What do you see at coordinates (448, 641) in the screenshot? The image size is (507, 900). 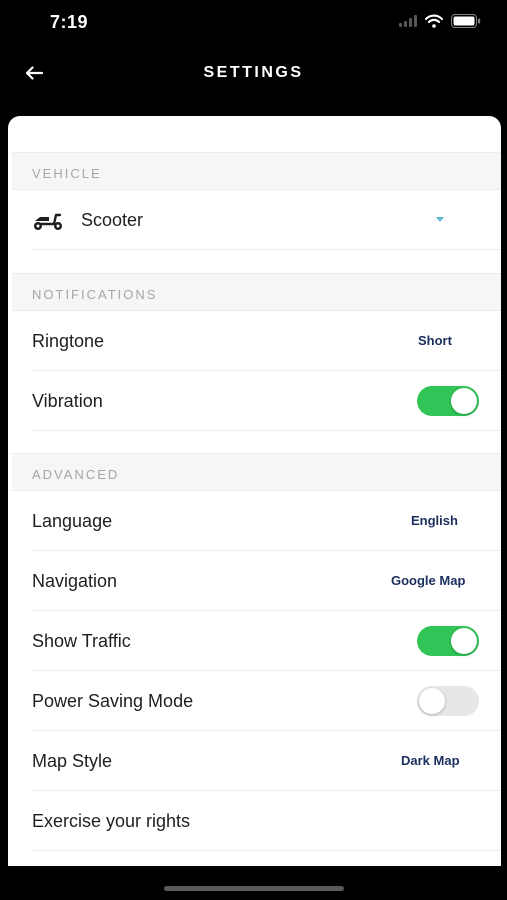 I see `show-traffic-toggle` at bounding box center [448, 641].